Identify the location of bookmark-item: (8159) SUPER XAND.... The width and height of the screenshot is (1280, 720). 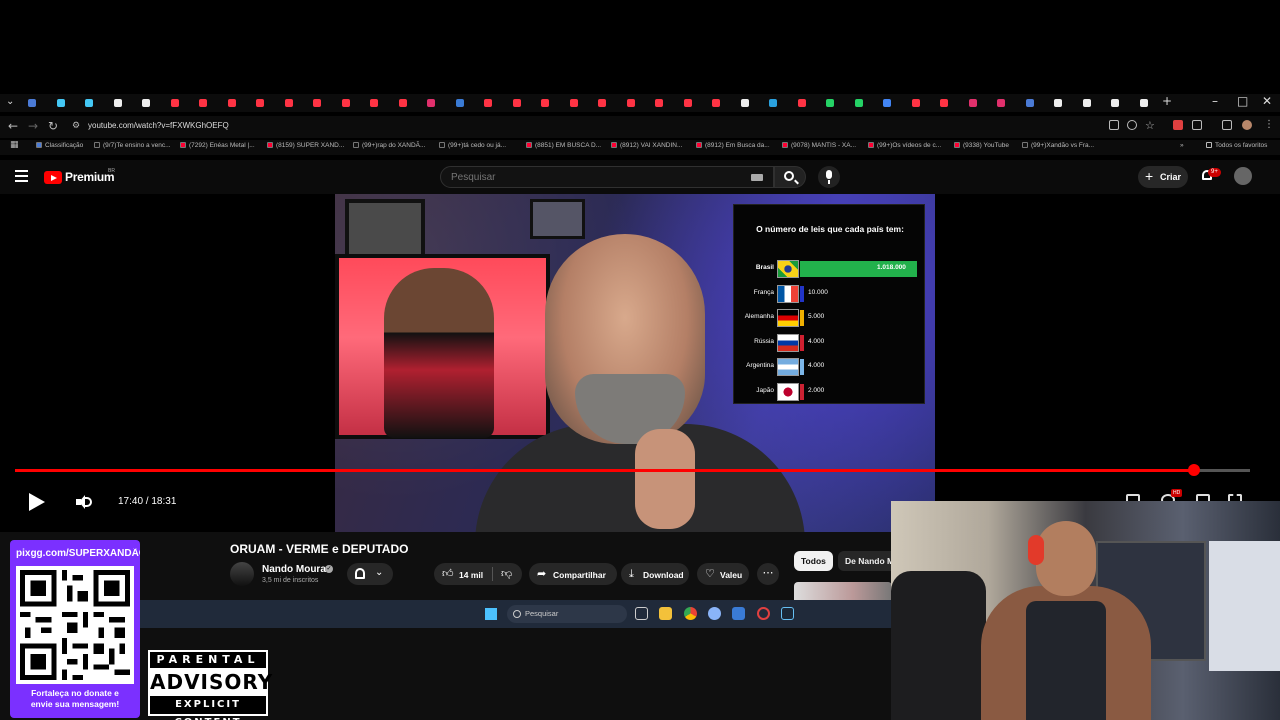
(305, 145).